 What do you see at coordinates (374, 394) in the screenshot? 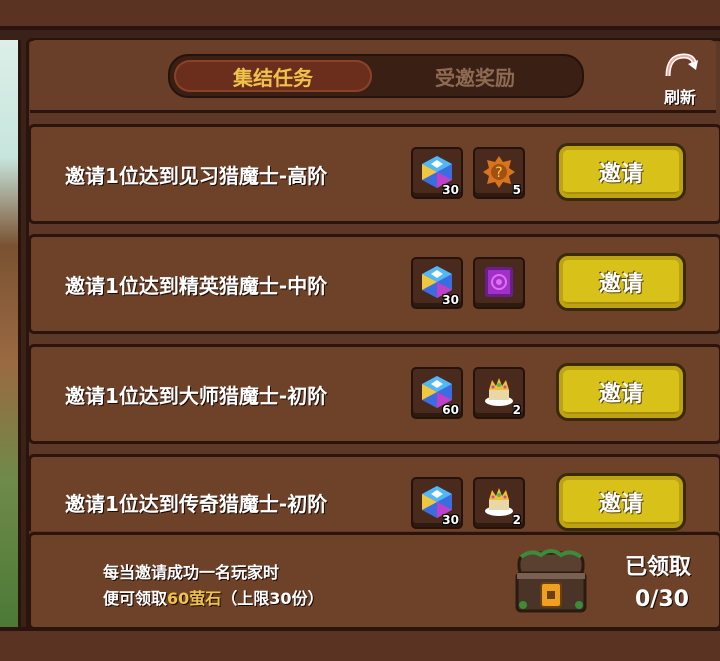
I see `task-row: 邀请1位达到大师猎魔士-初阶 60 2 邀请` at bounding box center [374, 394].